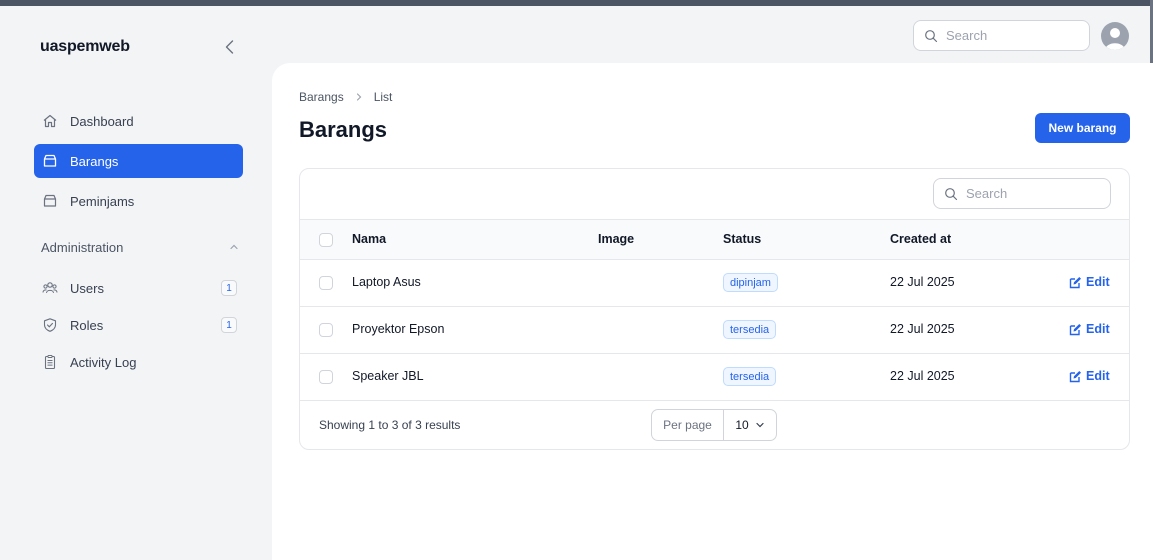 Image resolution: width=1153 pixels, height=560 pixels. I want to click on brand-row: uaspemweb, so click(130, 44).